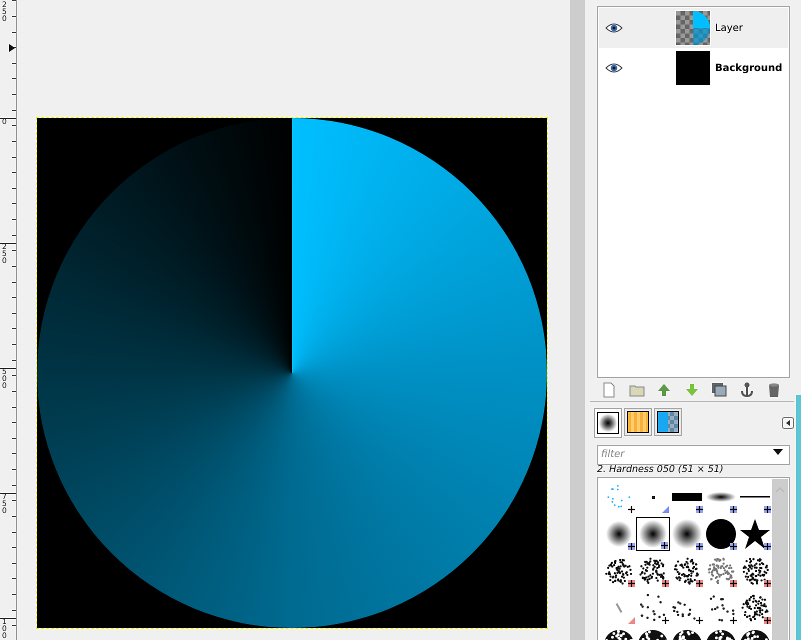 This screenshot has height=640, width=801. Describe the element at coordinates (693, 454) in the screenshot. I see `filter-field: filter` at that location.